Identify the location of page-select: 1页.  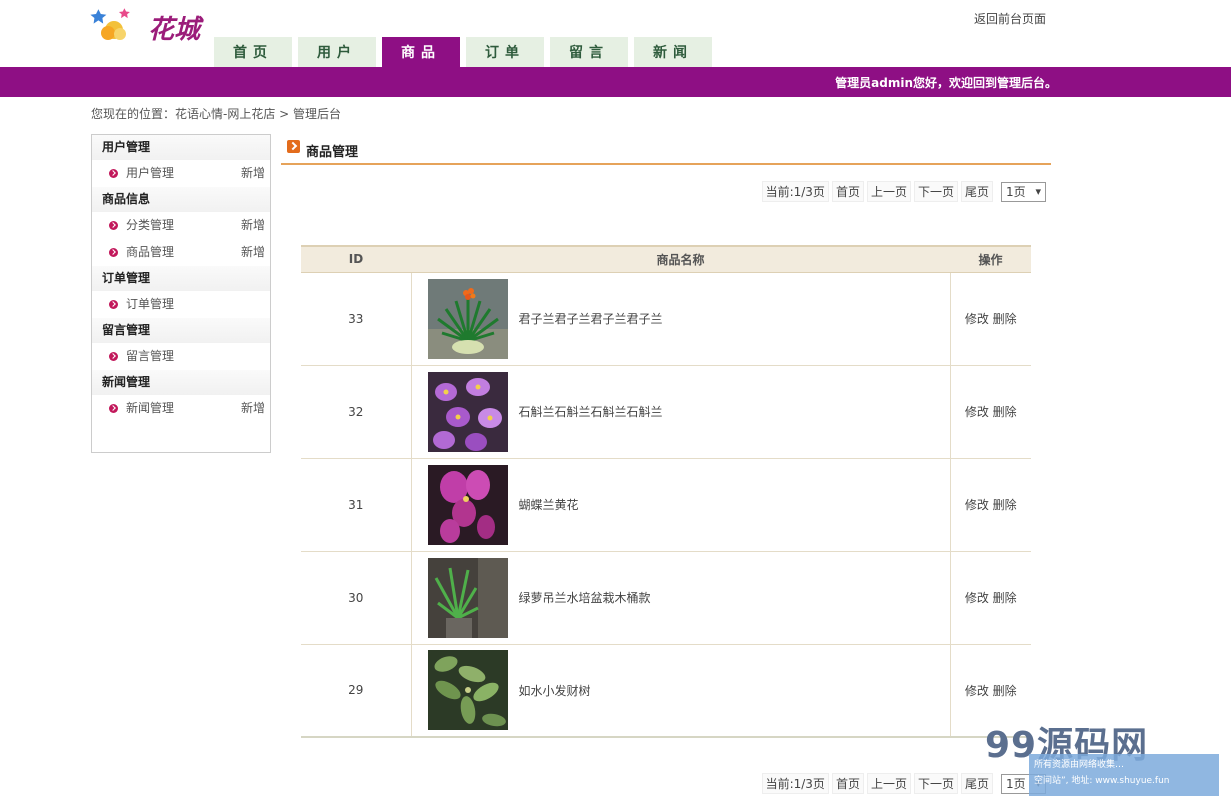
(1023, 191).